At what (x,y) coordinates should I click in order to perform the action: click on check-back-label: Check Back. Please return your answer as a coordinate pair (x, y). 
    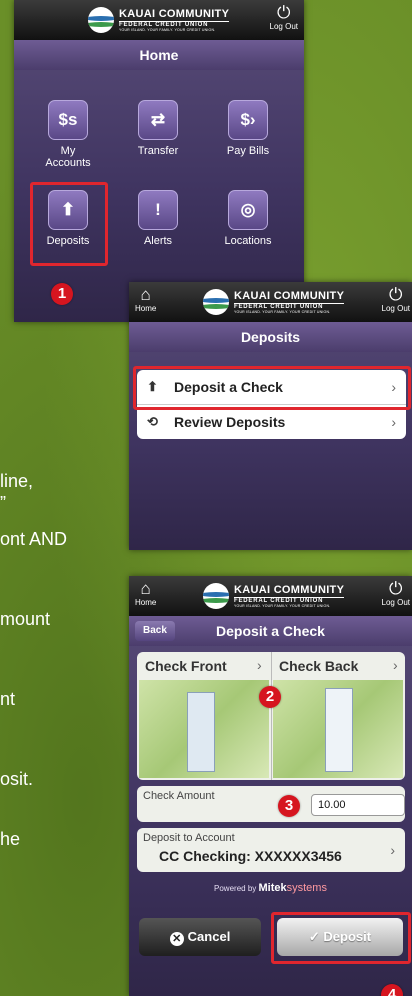
    Looking at the image, I should click on (318, 666).